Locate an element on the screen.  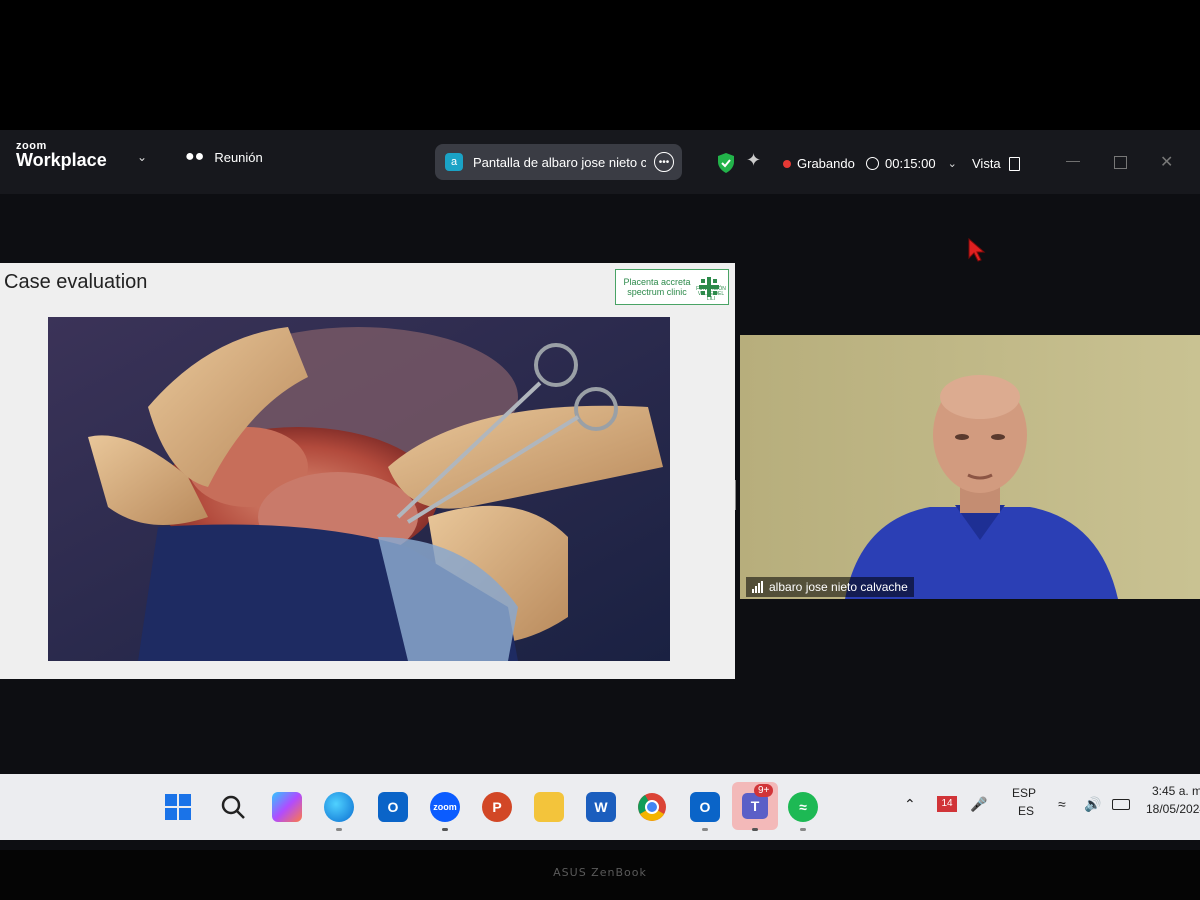
zoom-running-indicator is located at coordinates (445, 829).